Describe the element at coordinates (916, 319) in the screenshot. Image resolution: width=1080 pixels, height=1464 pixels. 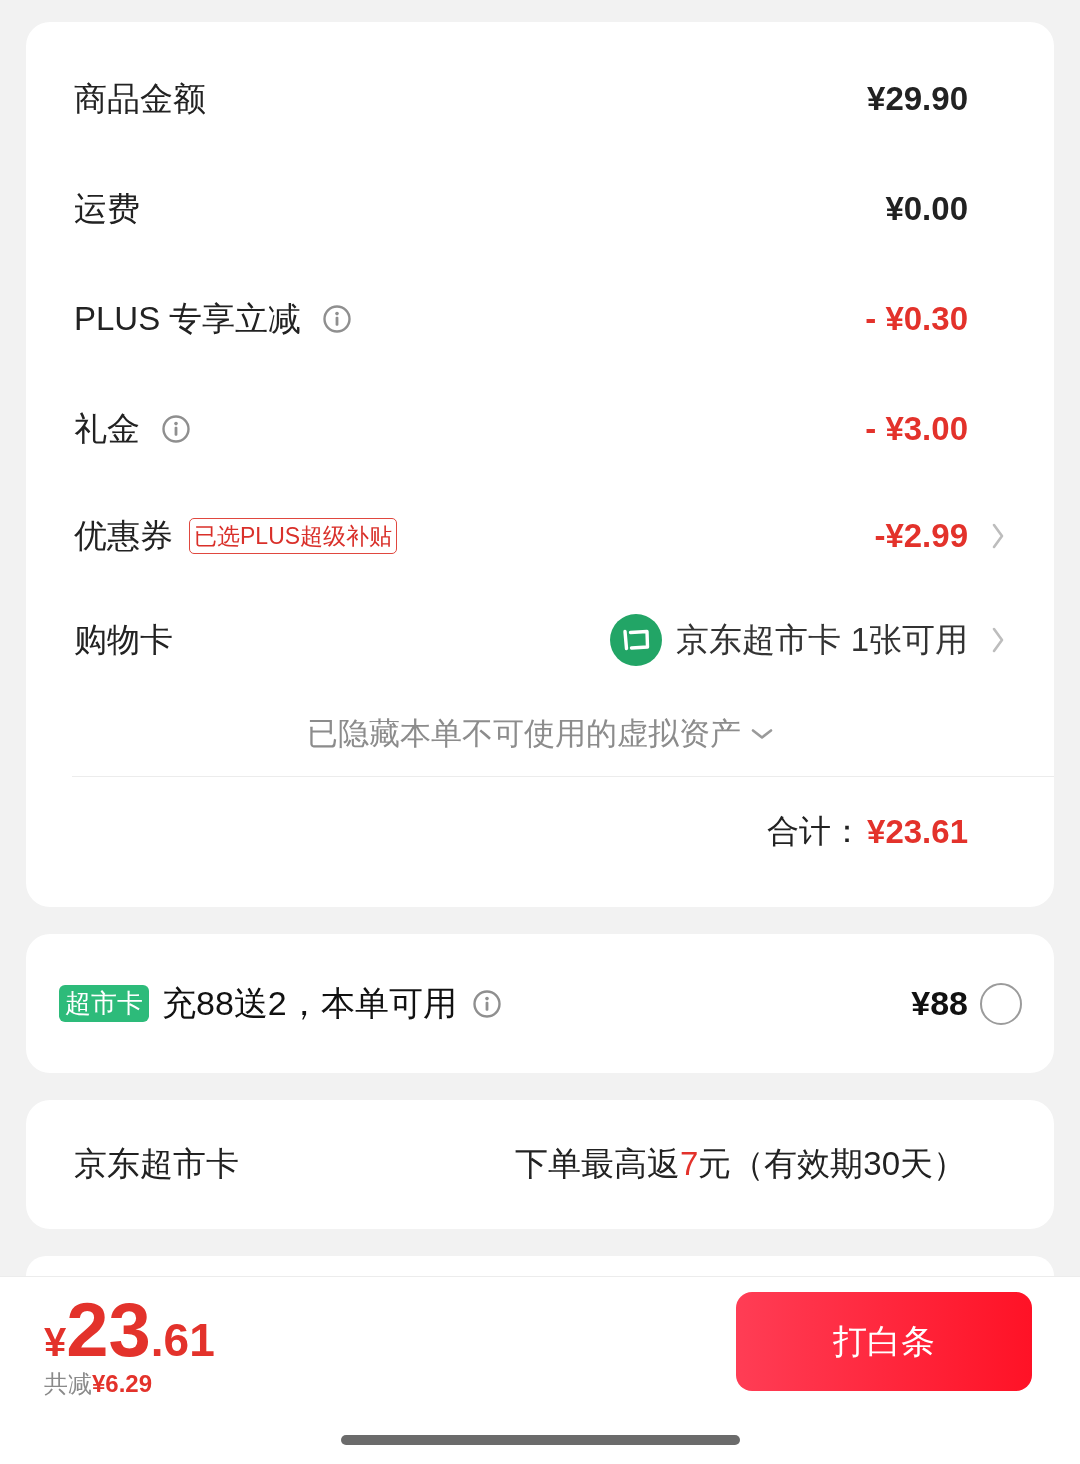
I see `amount-value: - ¥0.30` at that location.